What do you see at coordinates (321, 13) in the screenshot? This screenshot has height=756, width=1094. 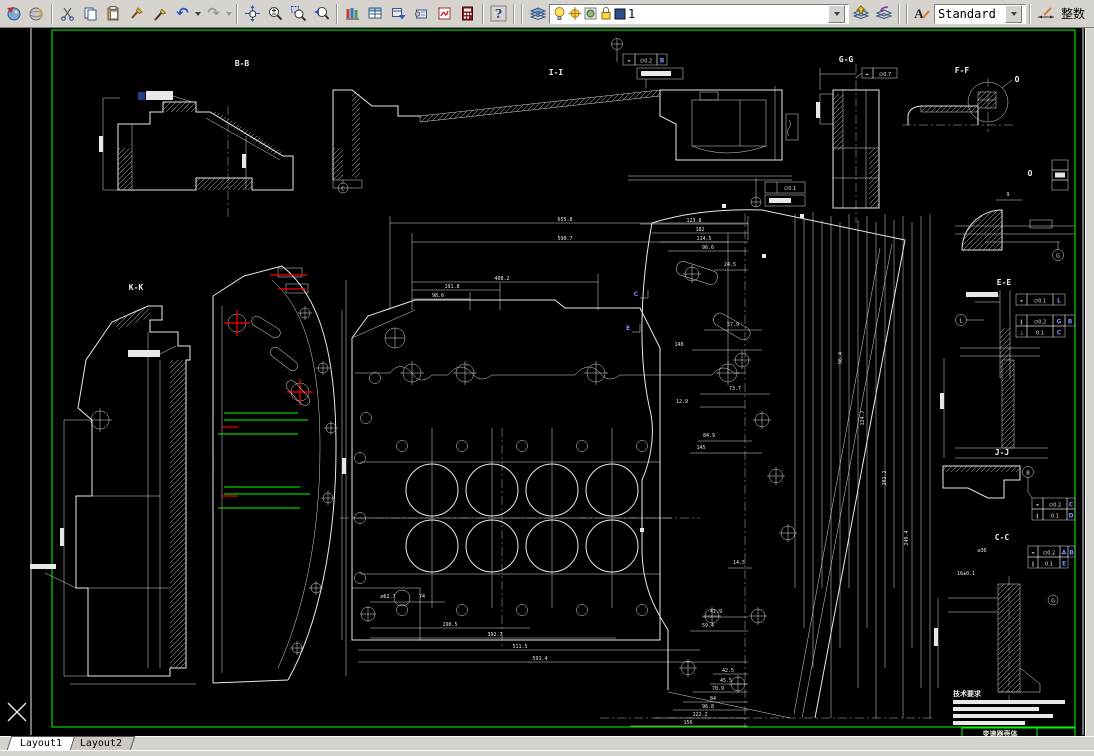 I see `zoom-previous-button` at bounding box center [321, 13].